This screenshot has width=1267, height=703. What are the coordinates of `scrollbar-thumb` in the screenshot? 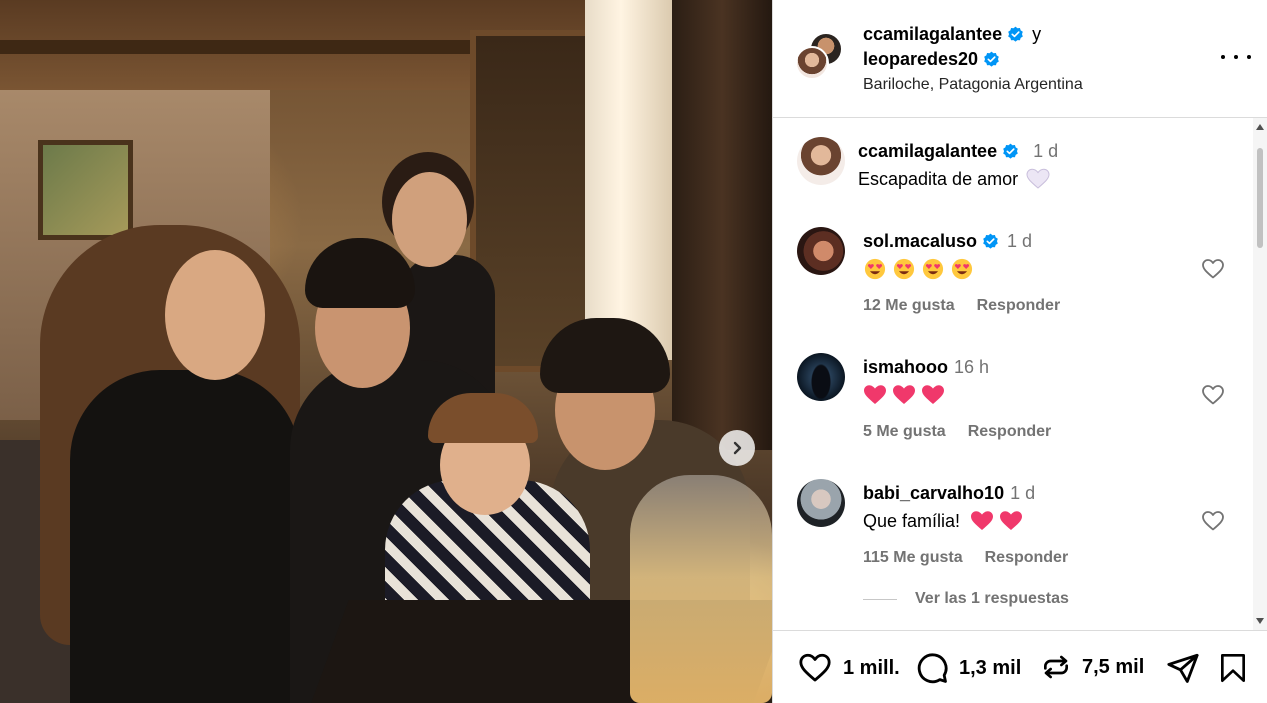 It's located at (1260, 198).